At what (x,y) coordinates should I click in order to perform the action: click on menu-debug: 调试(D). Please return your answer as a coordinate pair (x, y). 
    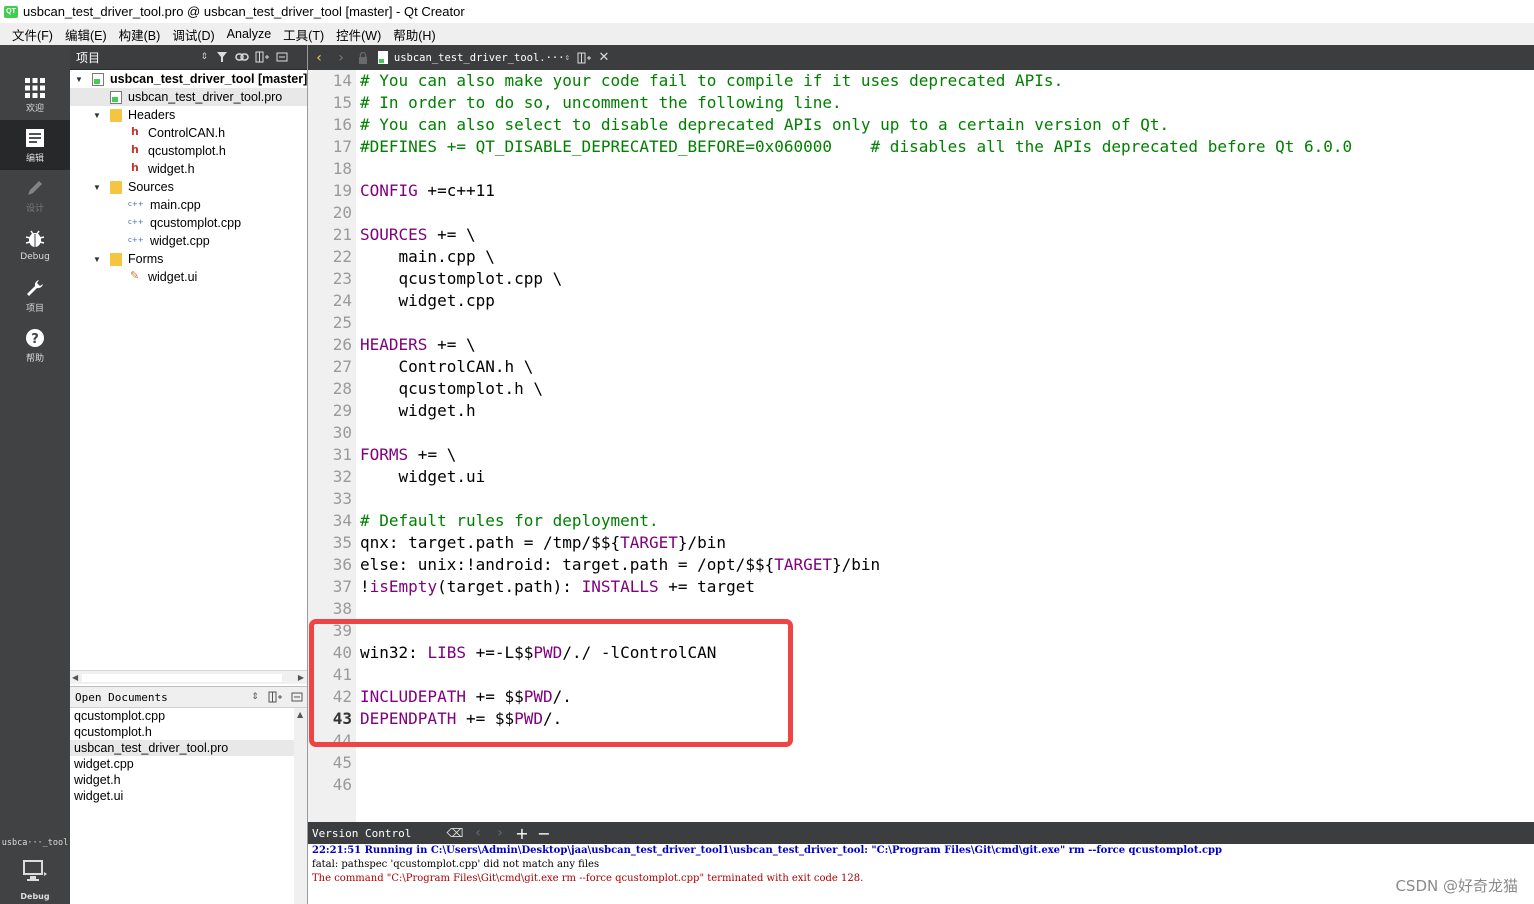
    Looking at the image, I should click on (193, 34).